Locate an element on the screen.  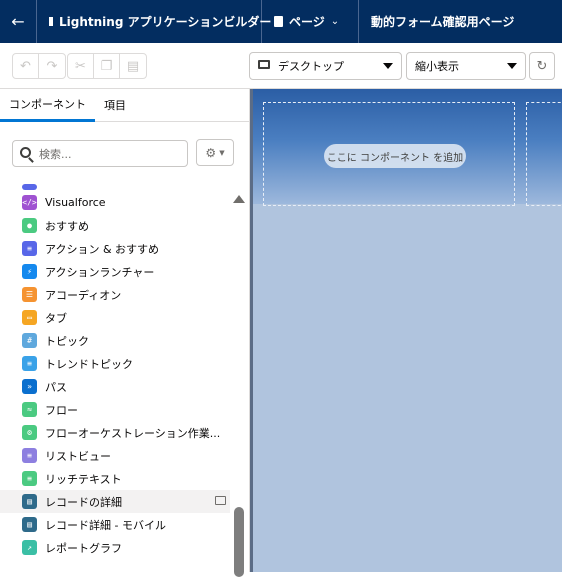
accordion-icon: ☰ is located at coordinates (29, 294).